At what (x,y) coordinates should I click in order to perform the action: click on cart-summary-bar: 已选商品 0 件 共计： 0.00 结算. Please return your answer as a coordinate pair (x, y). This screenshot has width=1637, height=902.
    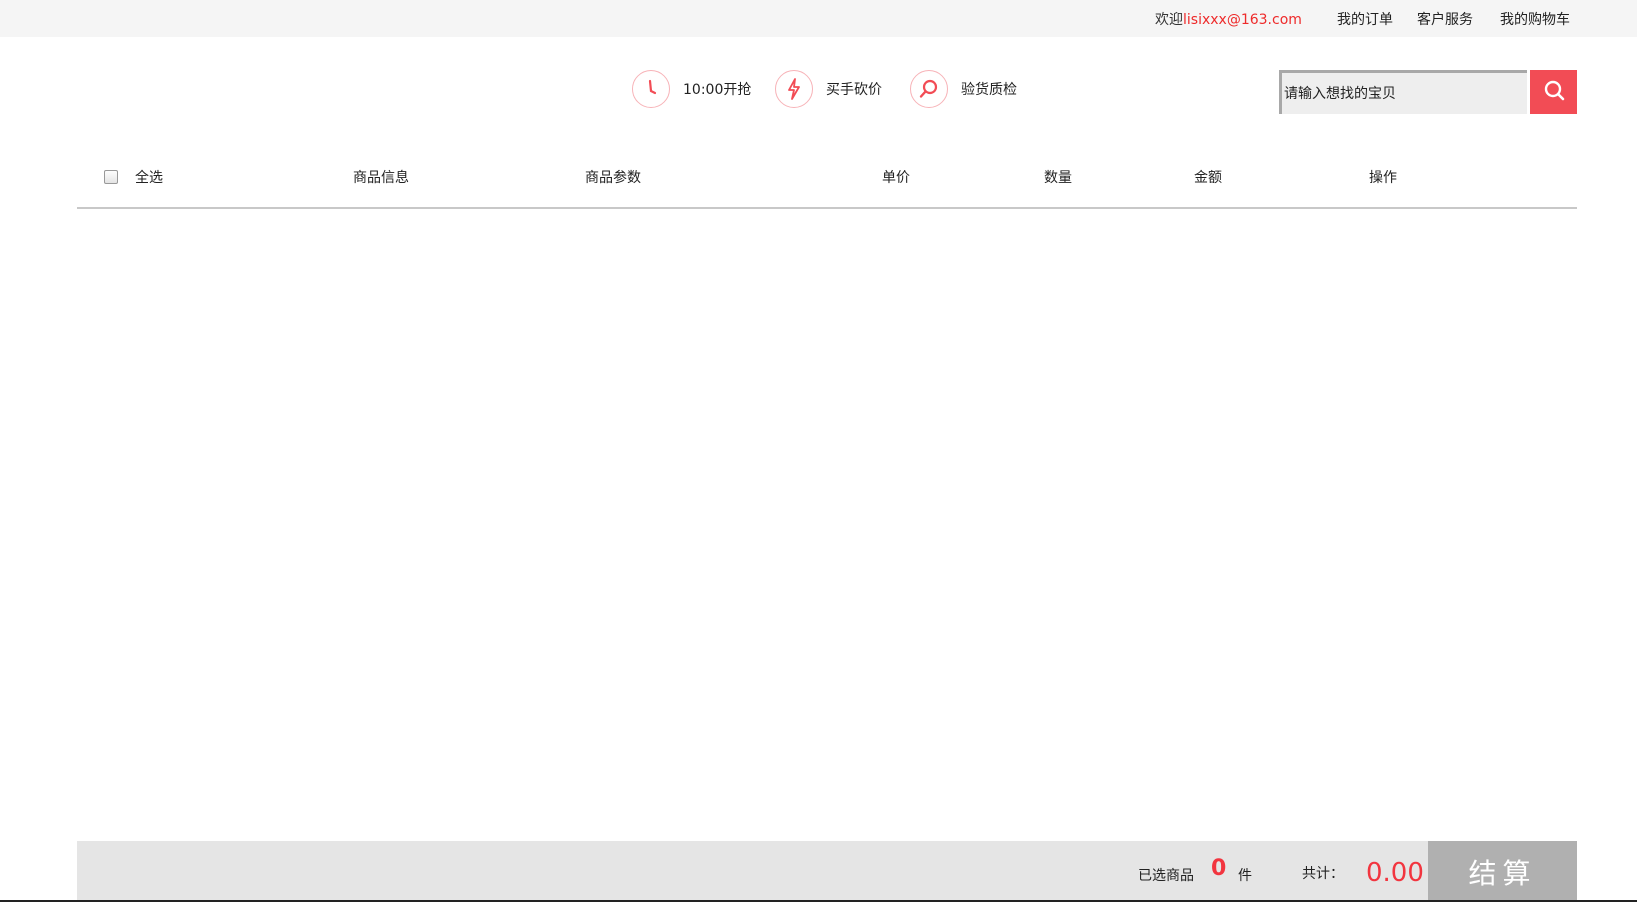
    Looking at the image, I should click on (827, 871).